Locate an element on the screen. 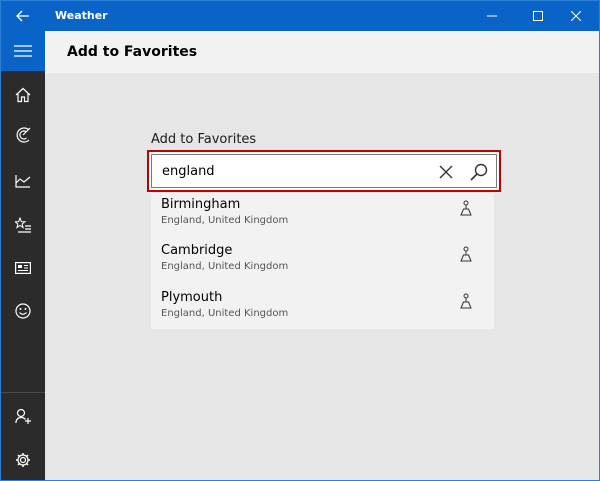  maximize-icon is located at coordinates (538, 16).